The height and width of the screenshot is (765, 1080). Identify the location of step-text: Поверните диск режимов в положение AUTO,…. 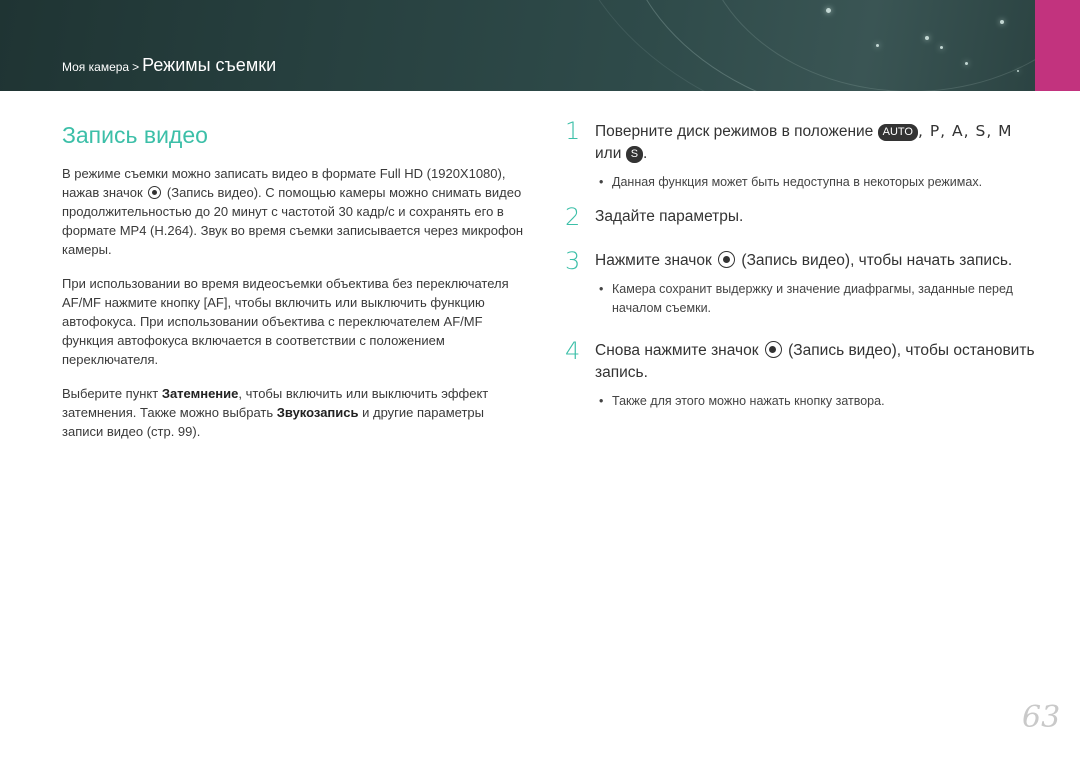
(804, 142).